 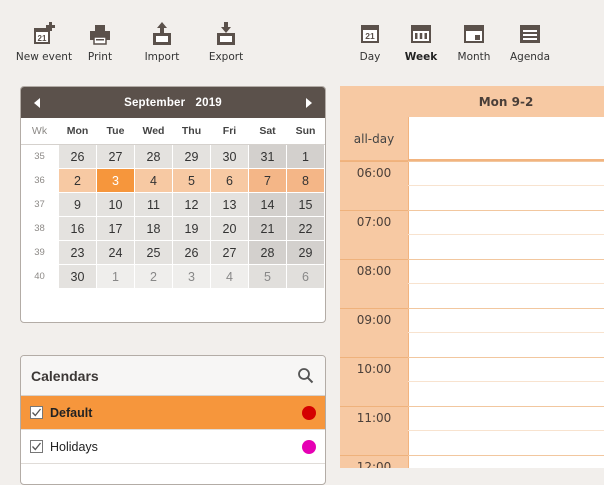 I want to click on mini-calendar-day: 18, so click(x=154, y=228).